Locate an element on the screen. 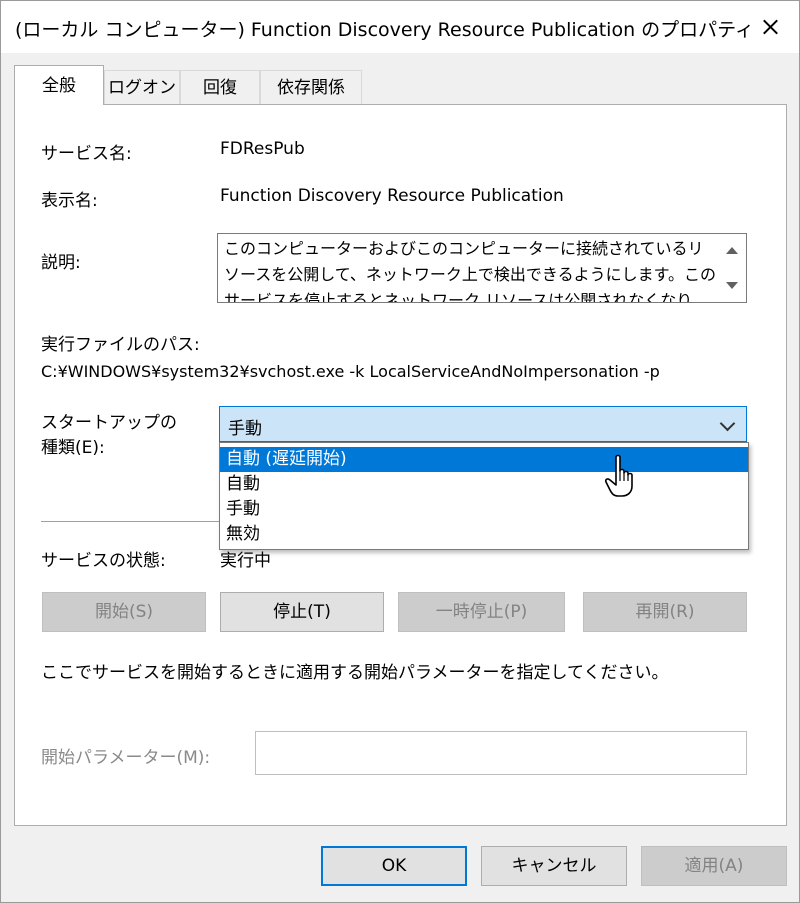  param-hint: ここでサービスを開始するときに適用する開始パラメーターを指定してください。 is located at coordinates (355, 673).